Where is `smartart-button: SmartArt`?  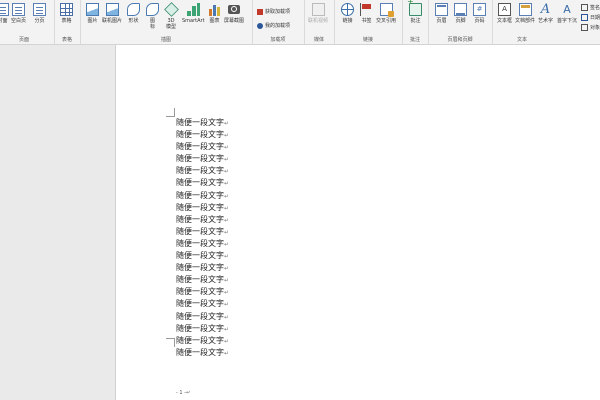
smartart-button: SmartArt is located at coordinates (193, 13).